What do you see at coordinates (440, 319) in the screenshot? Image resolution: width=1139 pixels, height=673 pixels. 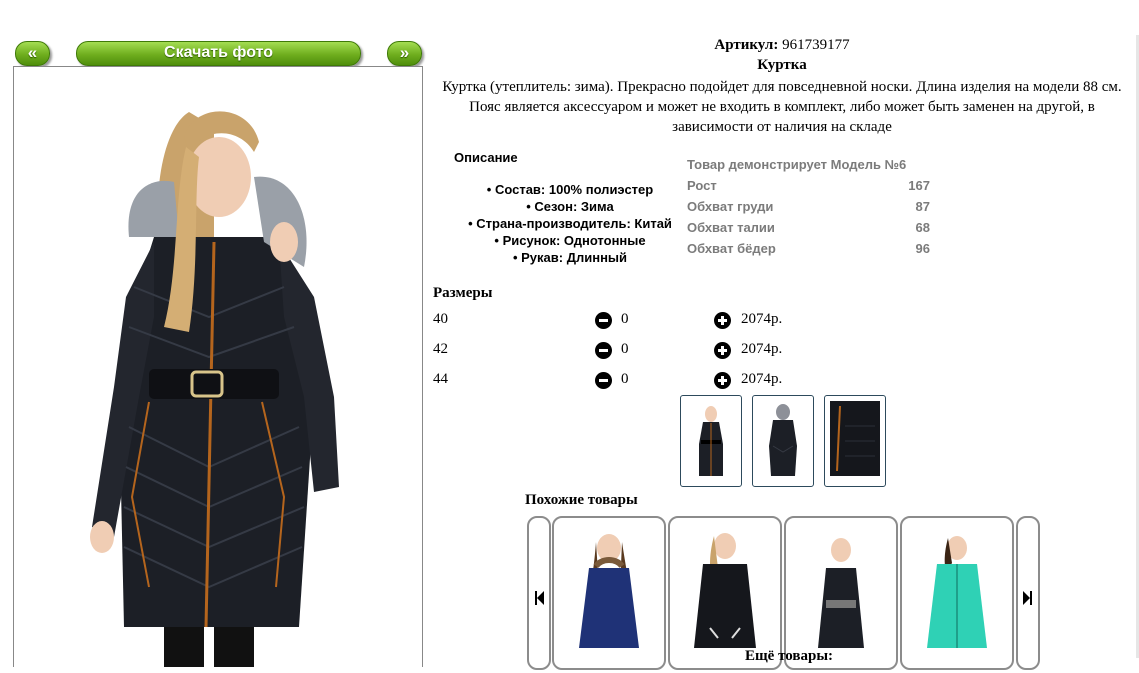 I see `size-value: 40` at bounding box center [440, 319].